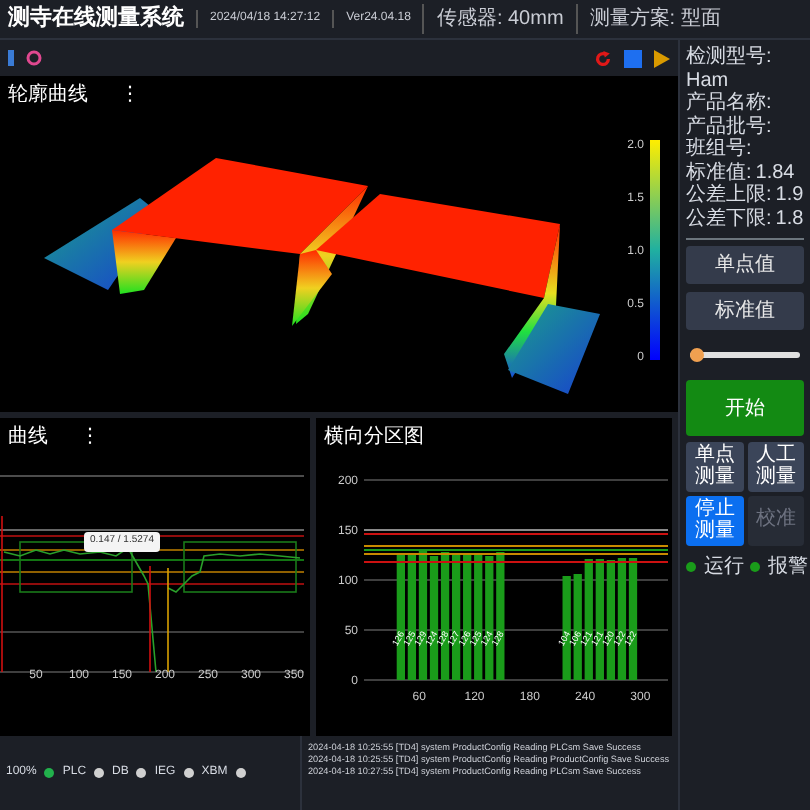  What do you see at coordinates (603, 58) in the screenshot?
I see `refresh-icon` at bounding box center [603, 58].